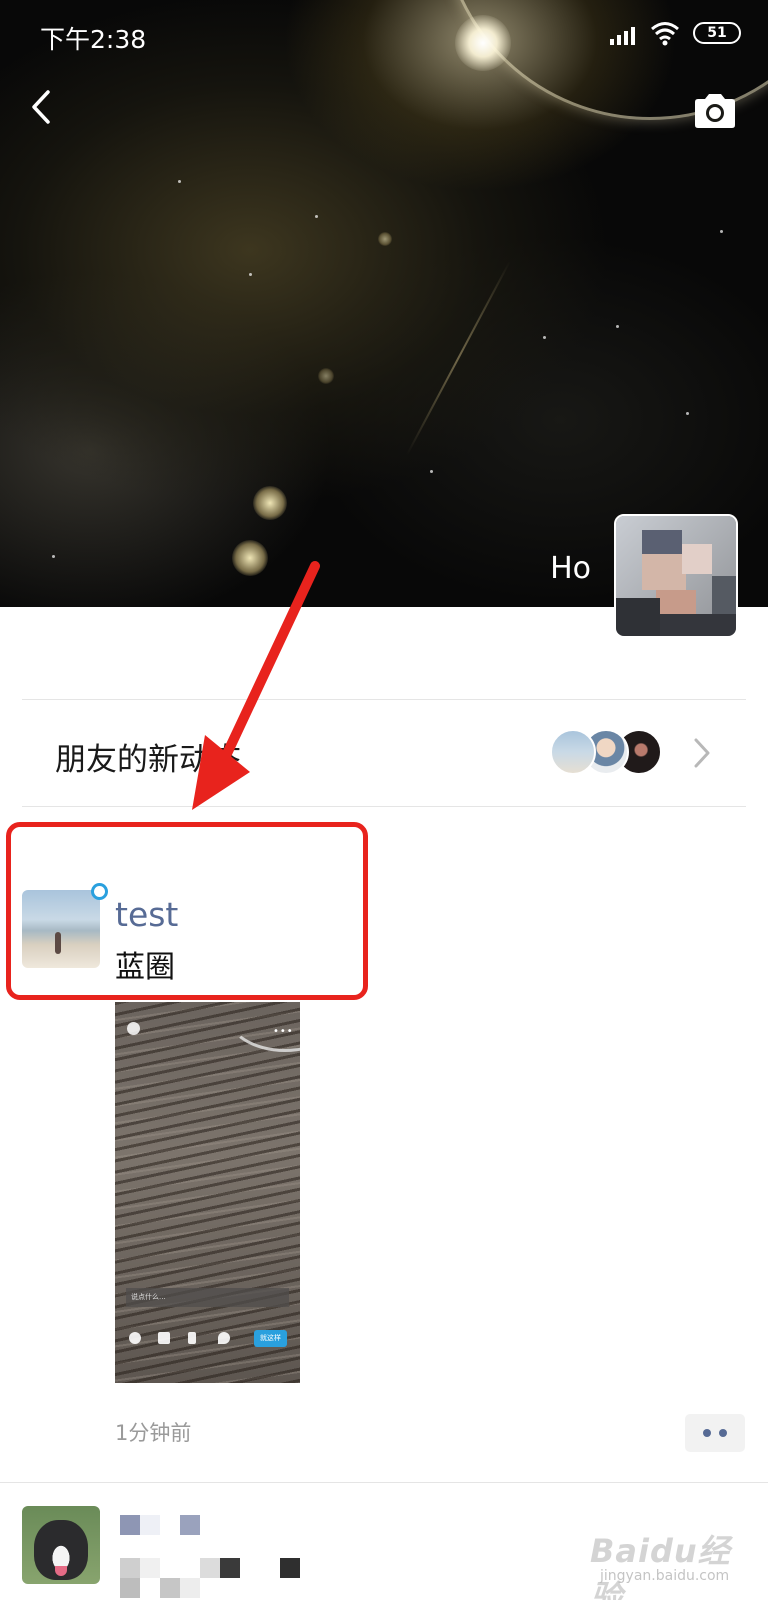 The image size is (768, 1600). What do you see at coordinates (207, 1192) in the screenshot?
I see `post-image: ••• 说点什么... 就这样` at bounding box center [207, 1192].